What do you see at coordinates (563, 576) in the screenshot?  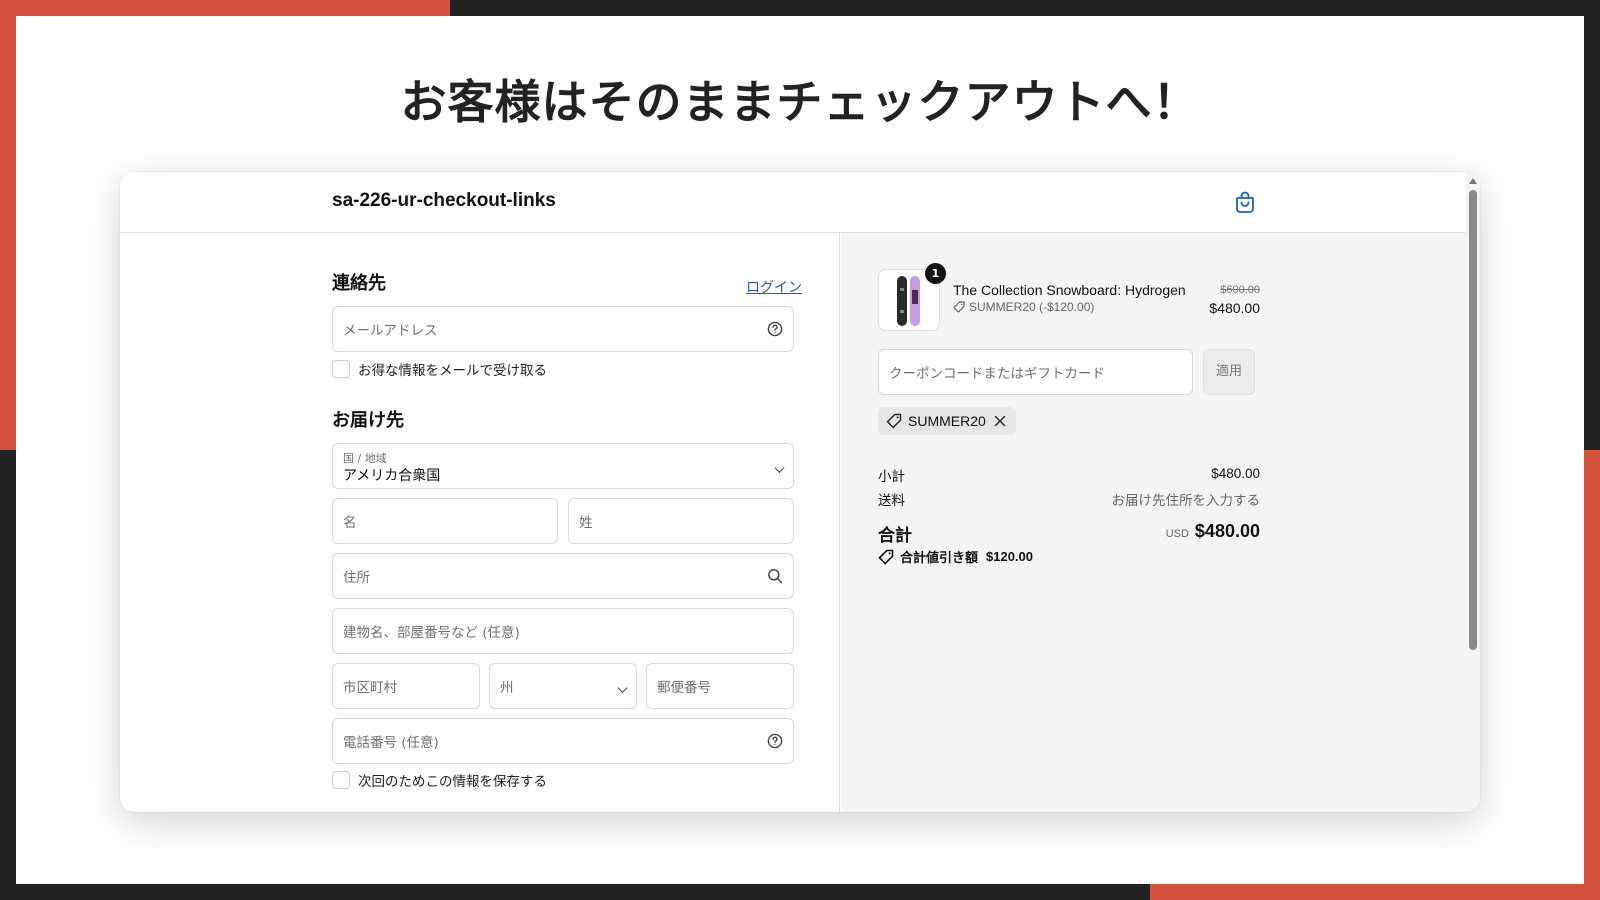 I see `address-field: 住所` at bounding box center [563, 576].